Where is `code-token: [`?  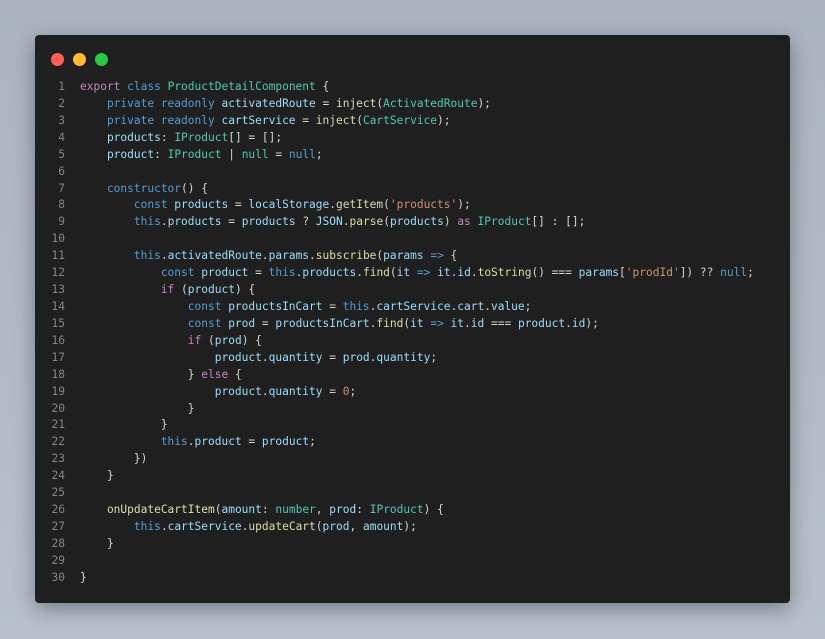 code-token: [ is located at coordinates (622, 273).